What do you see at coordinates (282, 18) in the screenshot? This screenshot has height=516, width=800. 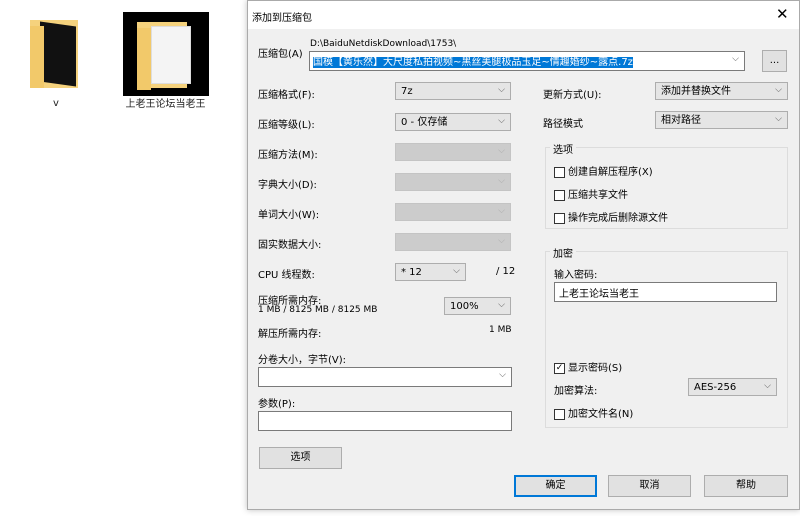 I see `dialog-title: 添加到压缩包` at bounding box center [282, 18].